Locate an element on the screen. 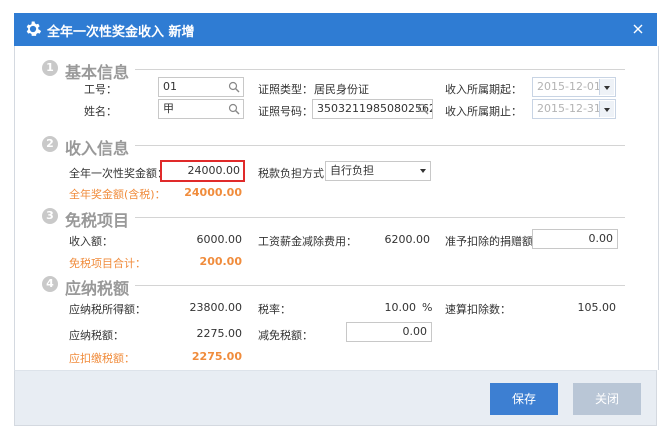 This screenshot has height=433, width=666. period-start-label: 收入所属期起： is located at coordinates (483, 89).